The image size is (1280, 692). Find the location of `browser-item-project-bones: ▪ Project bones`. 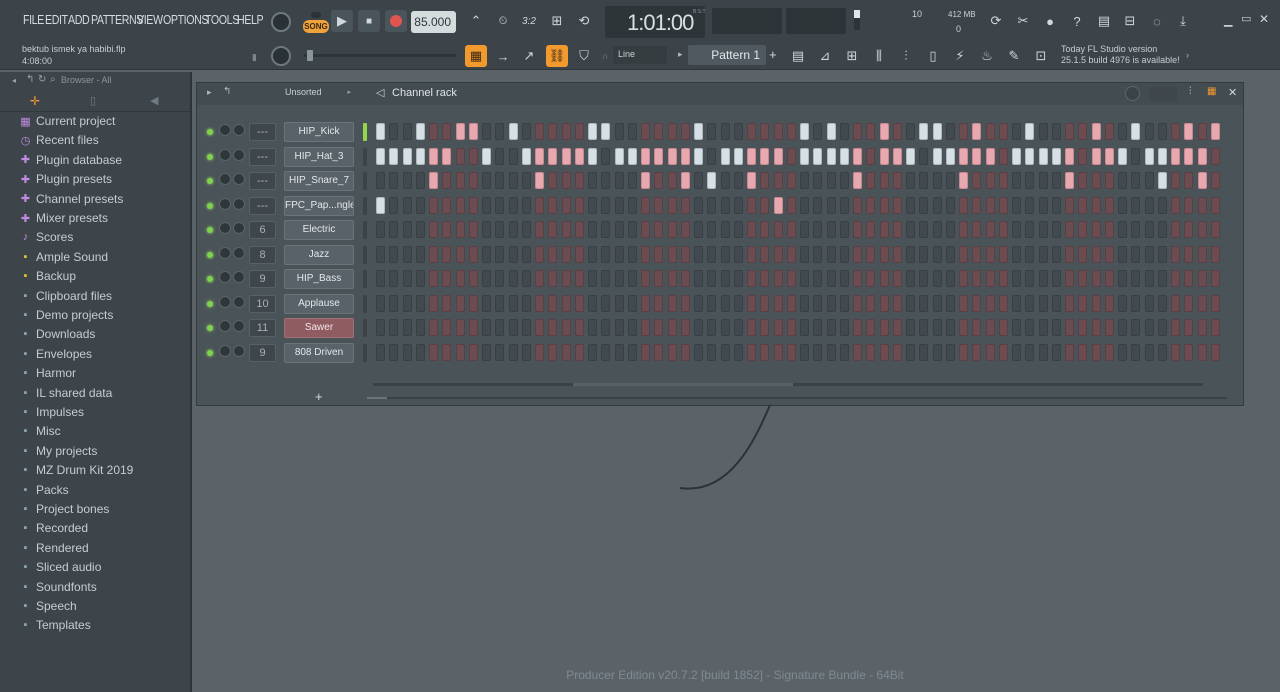

browser-item-project-bones: ▪ Project bones is located at coordinates (65, 509).